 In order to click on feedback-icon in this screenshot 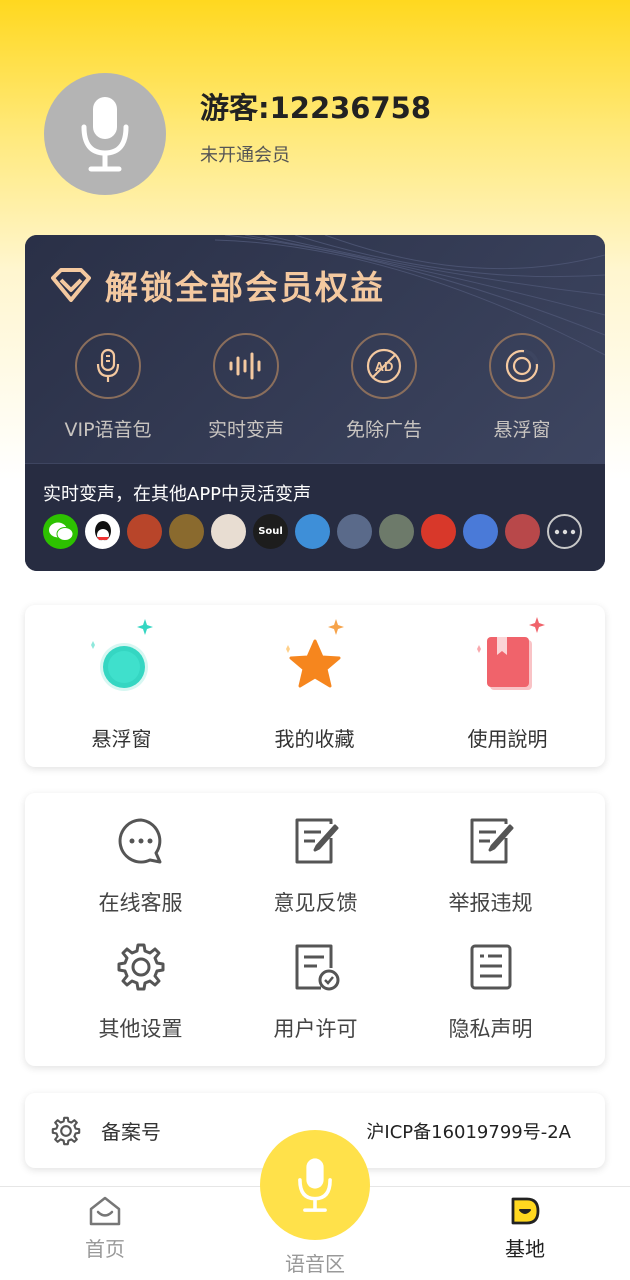, I will do `click(316, 841)`.